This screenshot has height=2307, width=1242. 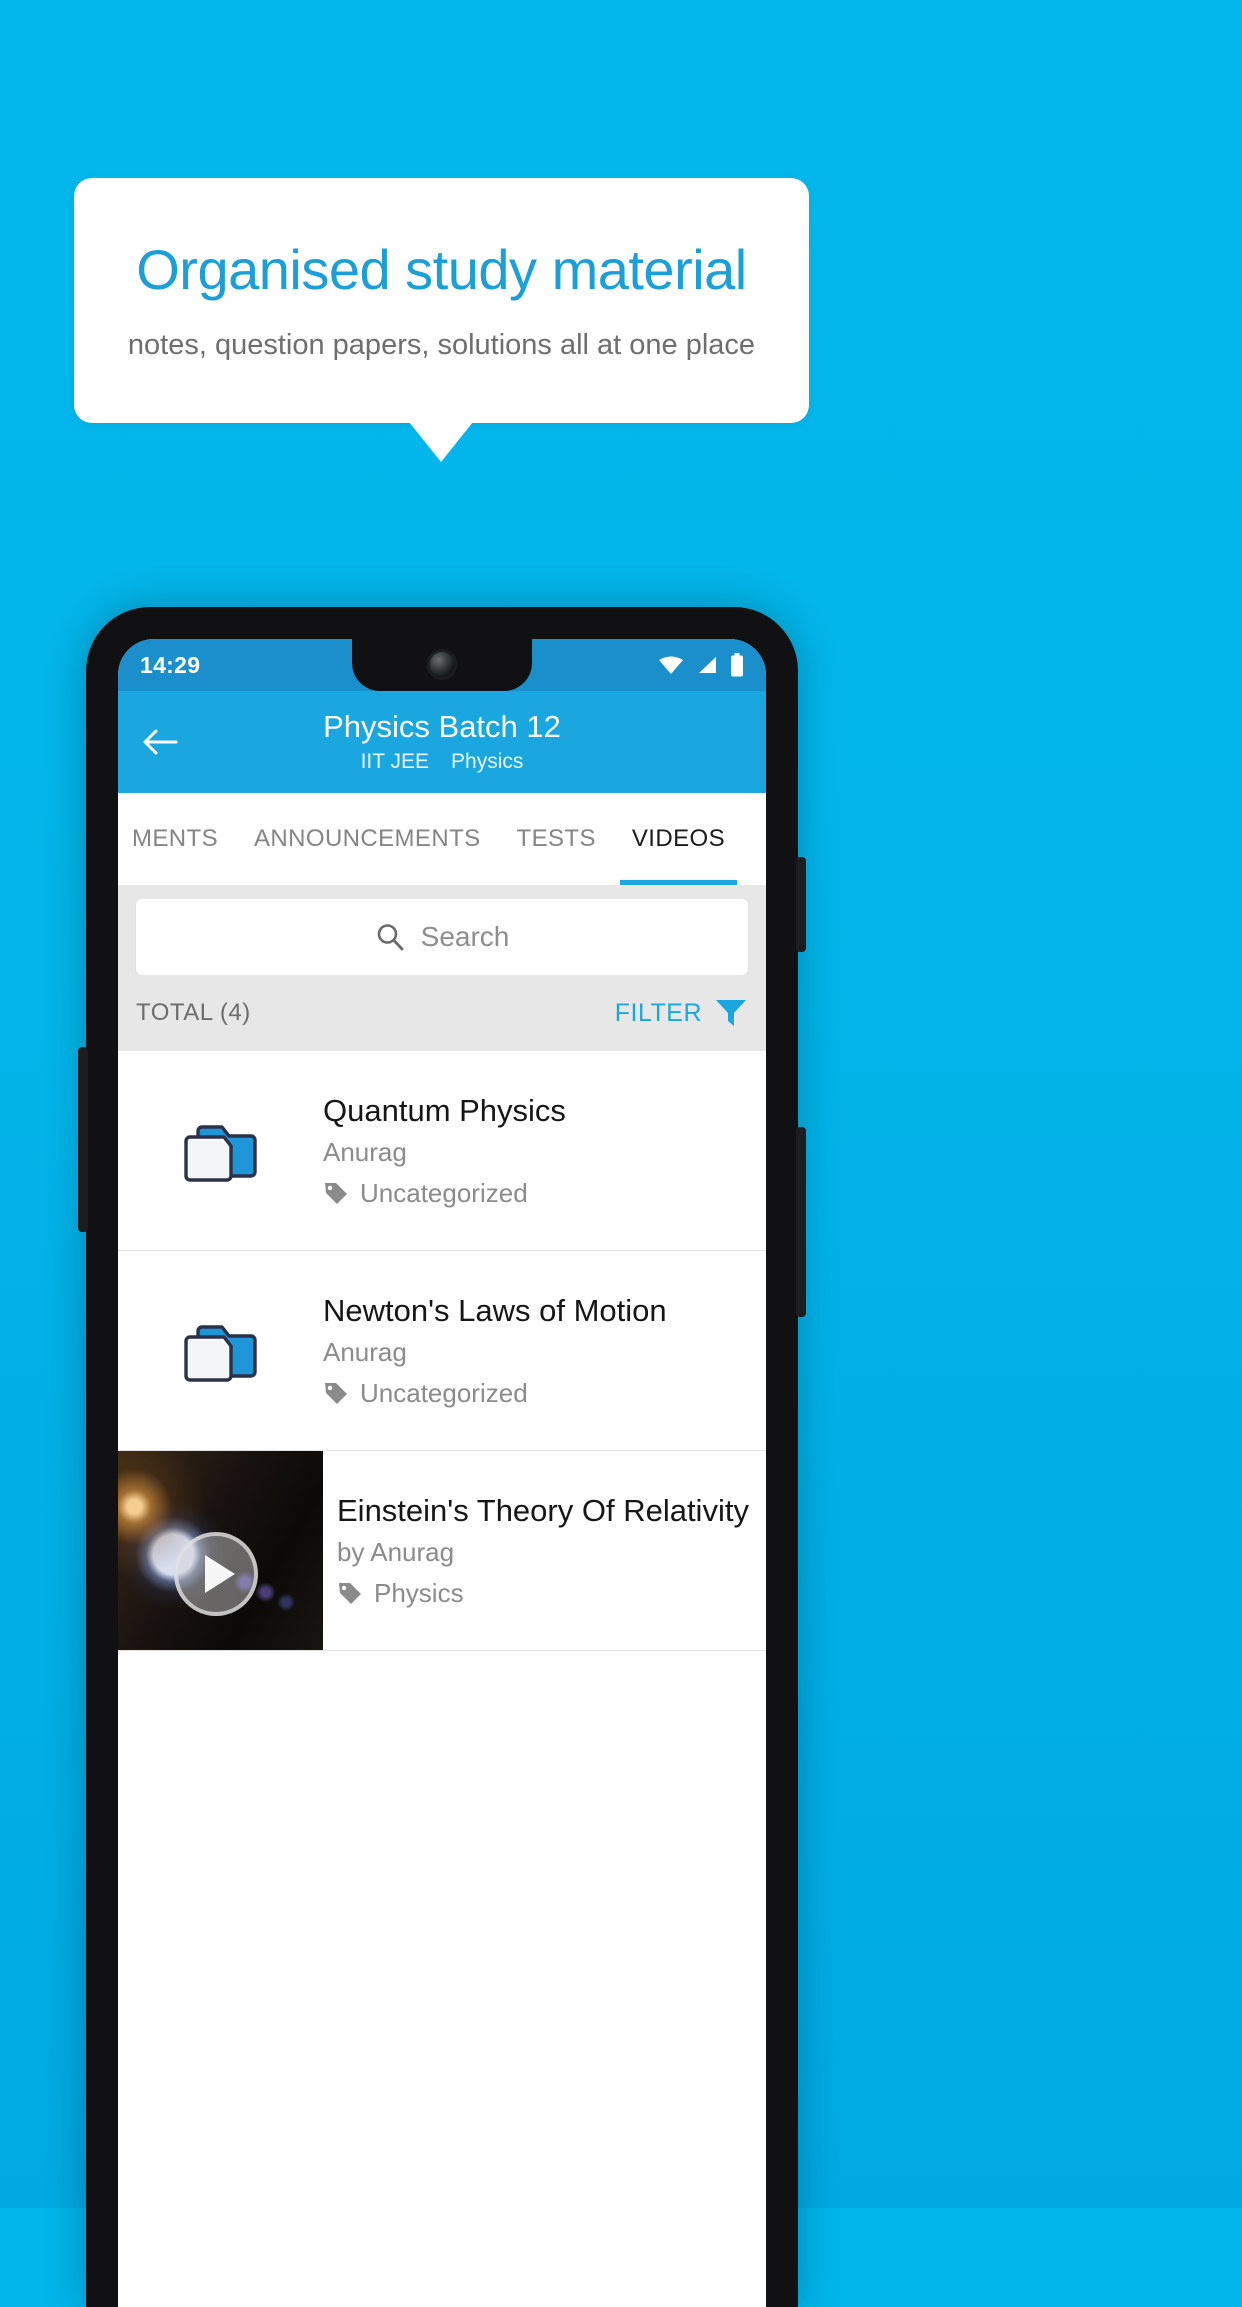 What do you see at coordinates (731, 1013) in the screenshot?
I see `filter-funnel-icon` at bounding box center [731, 1013].